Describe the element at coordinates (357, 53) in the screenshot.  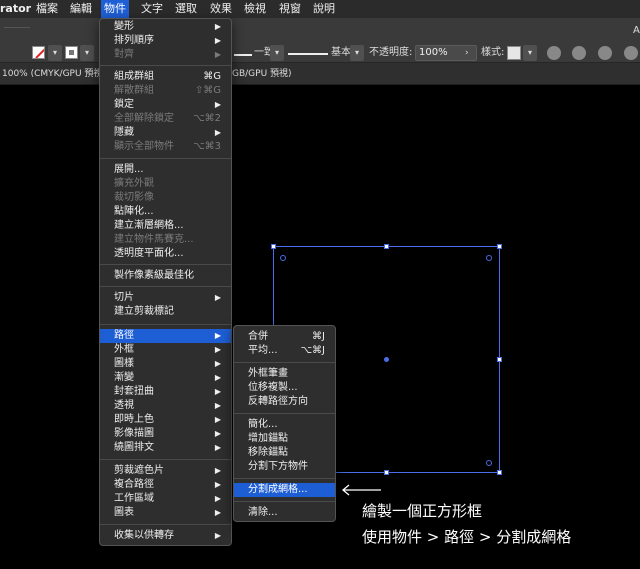
I see `brush-chevron-icon: ▾` at that location.